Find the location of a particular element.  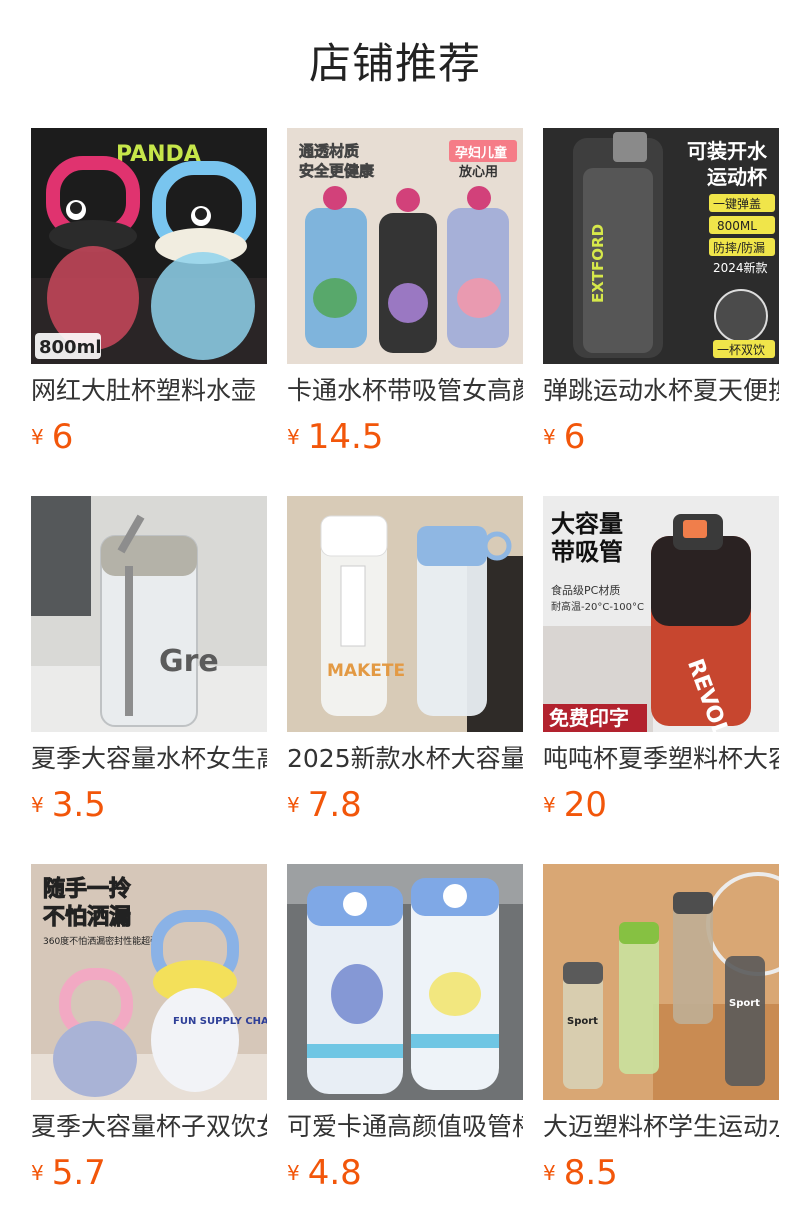

svg-text: 2024新款 is located at coordinates (740, 267).